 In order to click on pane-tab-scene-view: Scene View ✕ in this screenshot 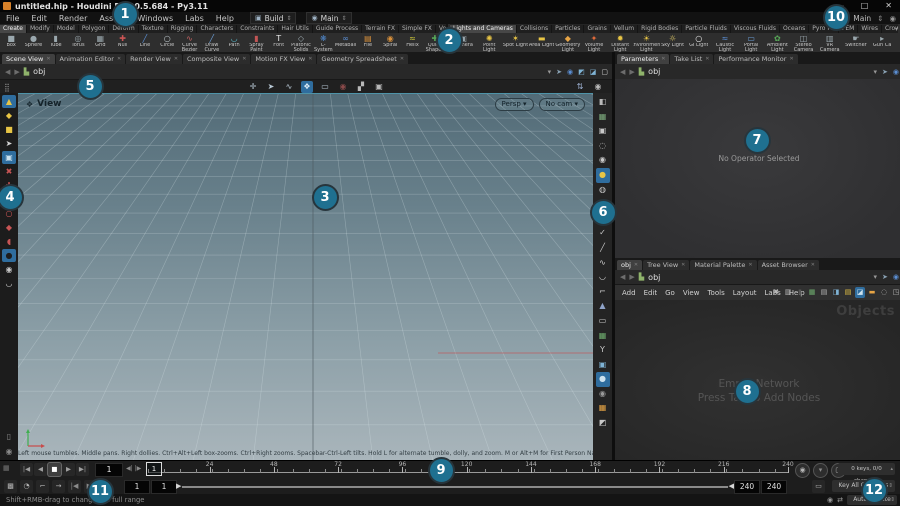, I will do `click(28, 59)`.